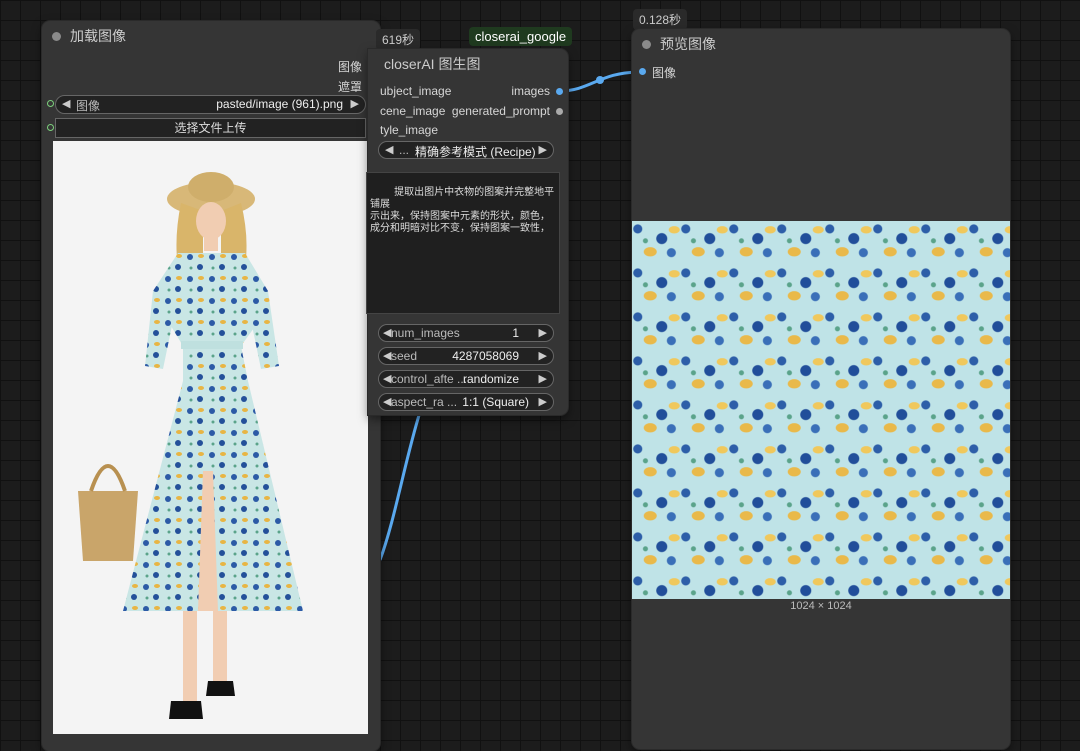 The height and width of the screenshot is (751, 1080). Describe the element at coordinates (425, 333) in the screenshot. I see `num-images-label: num_images` at that location.